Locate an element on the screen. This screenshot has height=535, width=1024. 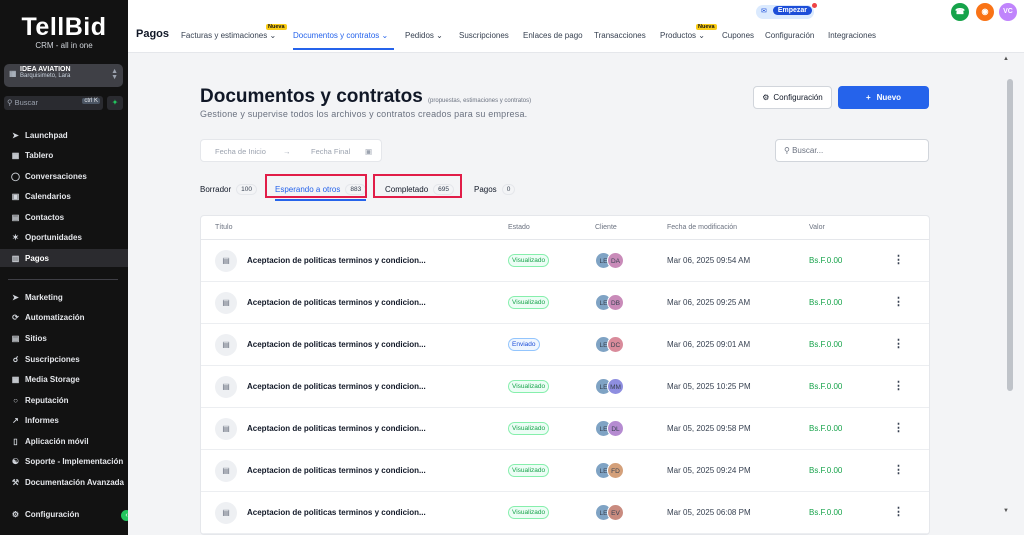
new-document-button: + Nuevo is located at coordinates (883, 97).